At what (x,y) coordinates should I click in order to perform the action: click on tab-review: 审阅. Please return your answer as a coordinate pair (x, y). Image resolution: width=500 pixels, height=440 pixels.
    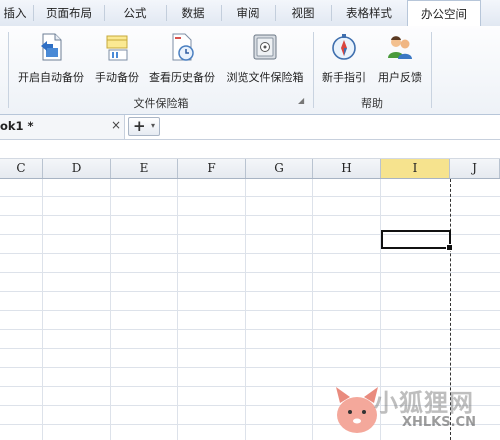
    Looking at the image, I should click on (248, 13).